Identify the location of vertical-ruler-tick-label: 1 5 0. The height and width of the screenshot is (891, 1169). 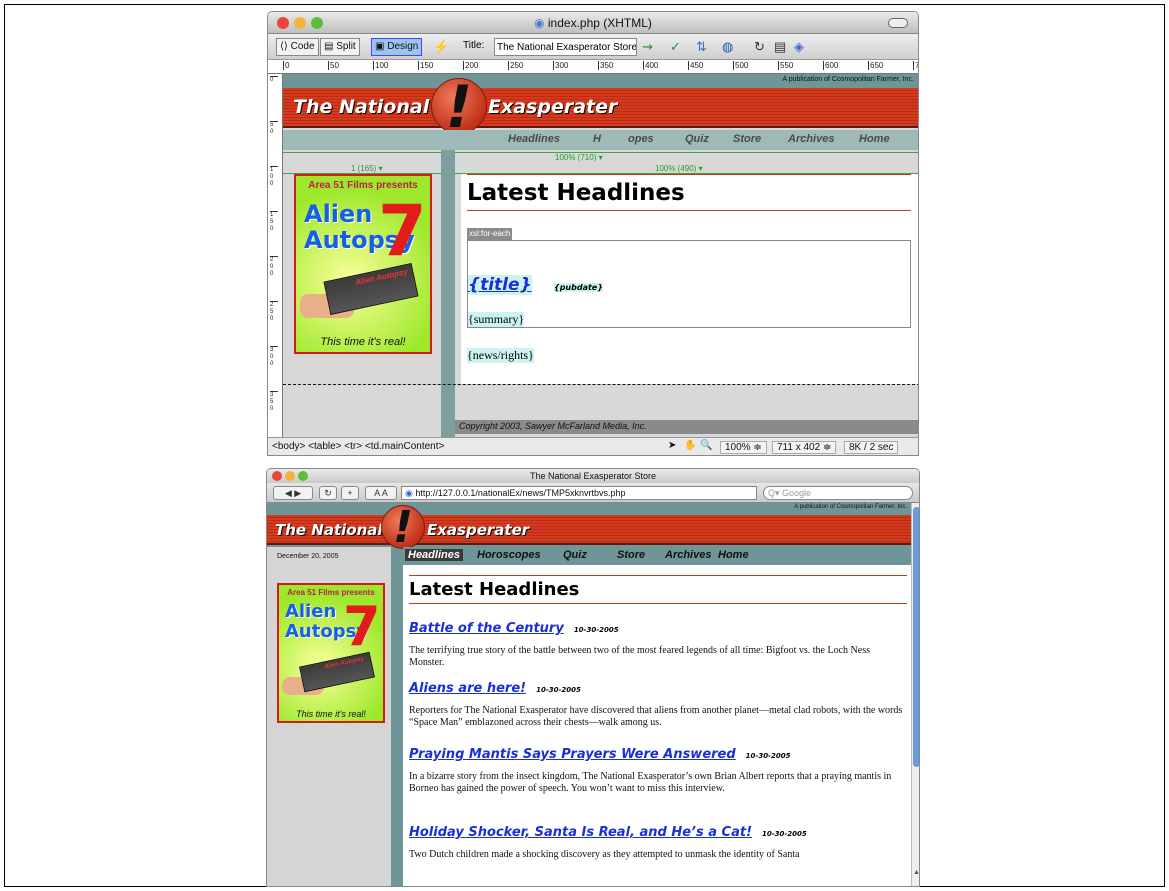
(274, 222).